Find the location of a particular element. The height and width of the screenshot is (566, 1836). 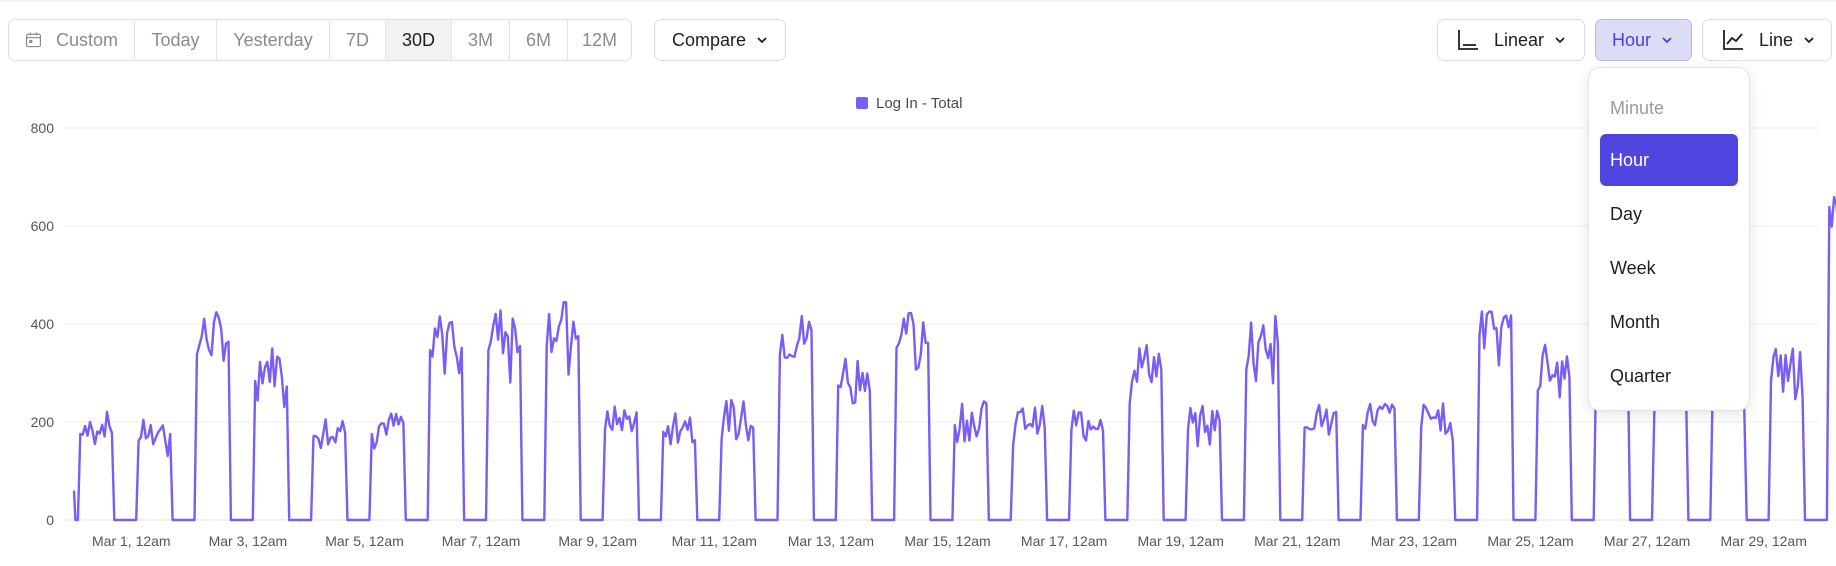

x-tick-label: Mar 29, 12am is located at coordinates (1764, 541).